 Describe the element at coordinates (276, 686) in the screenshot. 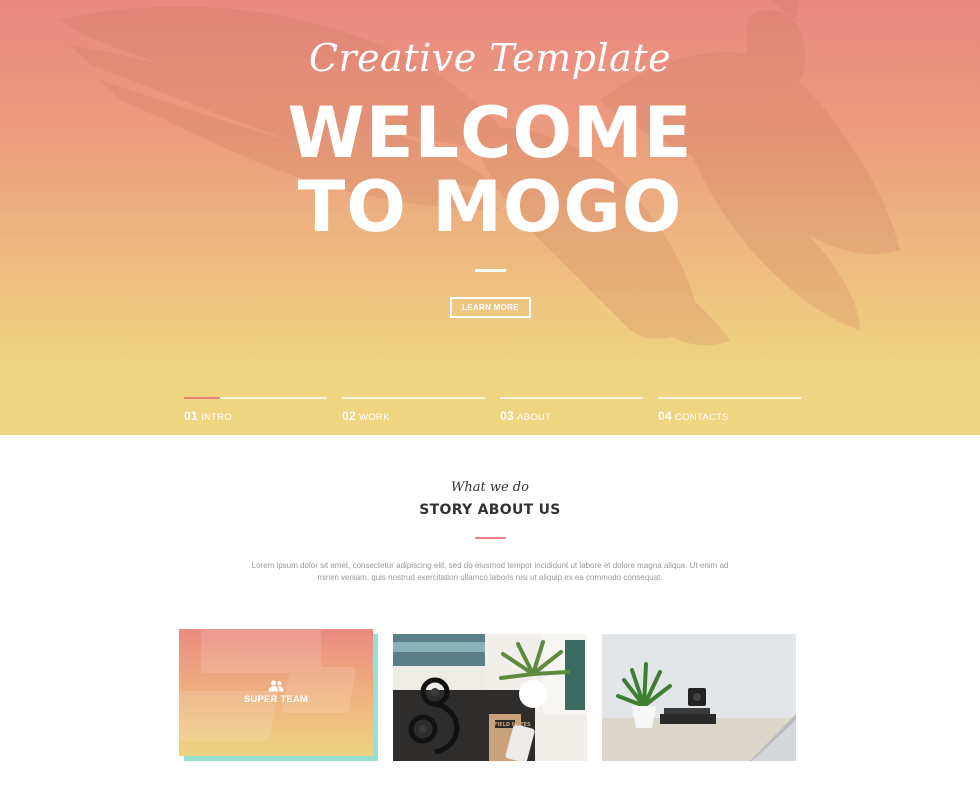

I see `team-icon` at that location.